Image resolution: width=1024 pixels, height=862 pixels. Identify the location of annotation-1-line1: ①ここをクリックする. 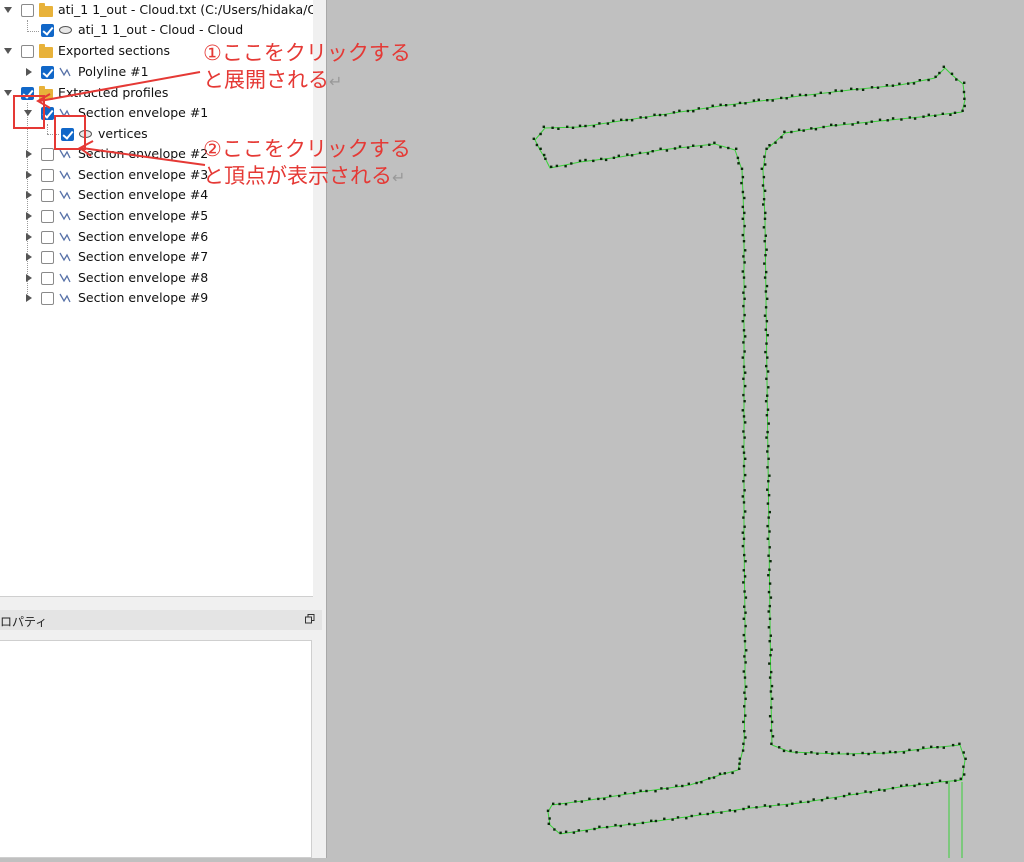
(307, 53).